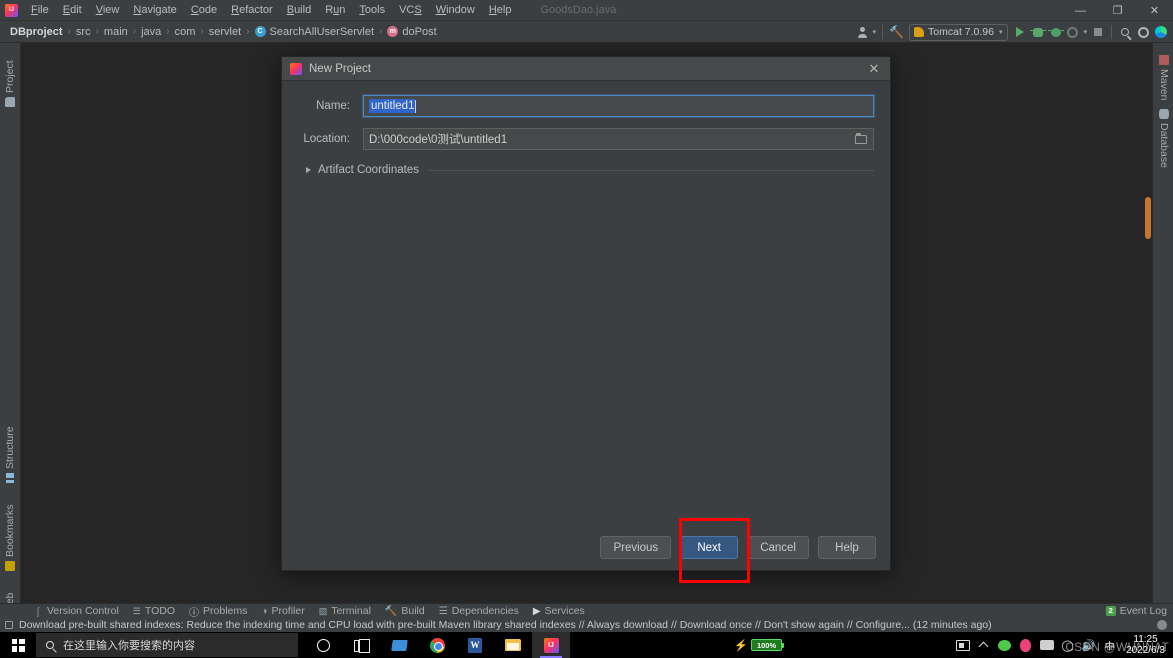  Describe the element at coordinates (419, 31) in the screenshot. I see `breadcrumb-method-label: doPost` at that location.